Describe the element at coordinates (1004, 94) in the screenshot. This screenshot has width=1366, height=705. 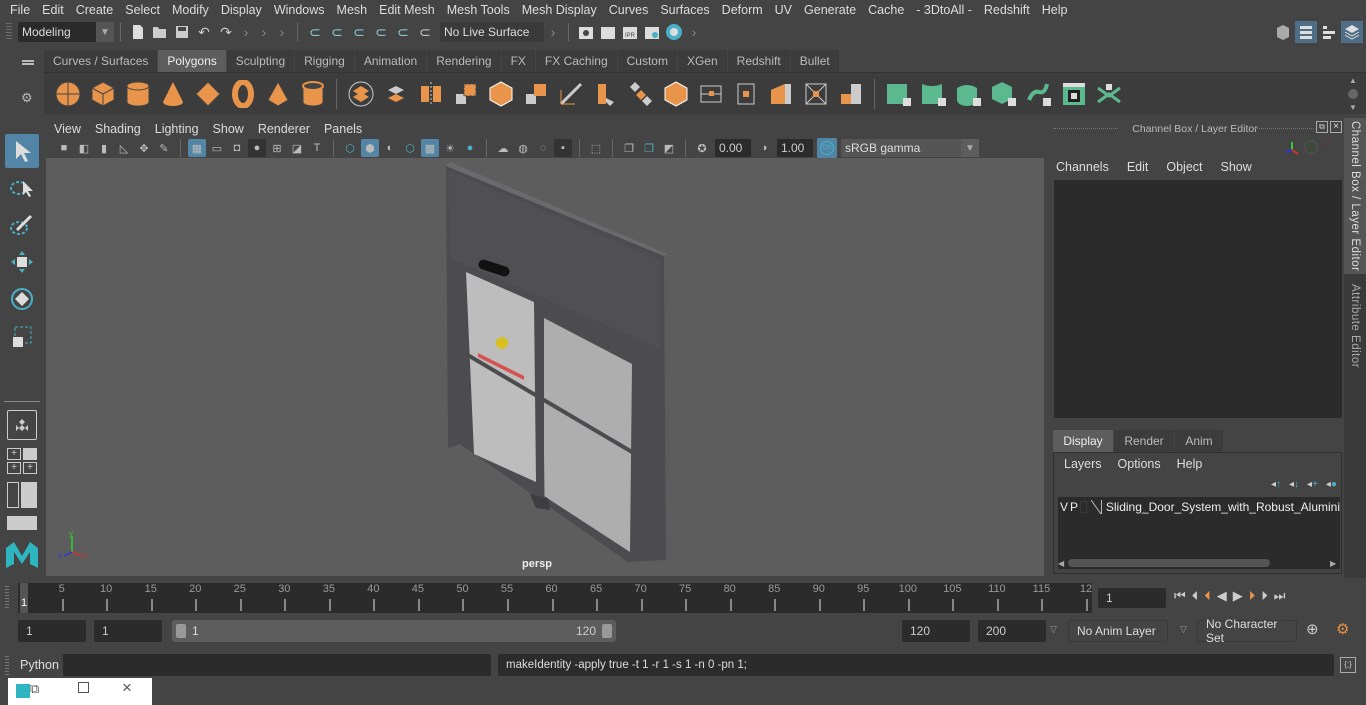
I see `automatic-uv-icon` at that location.